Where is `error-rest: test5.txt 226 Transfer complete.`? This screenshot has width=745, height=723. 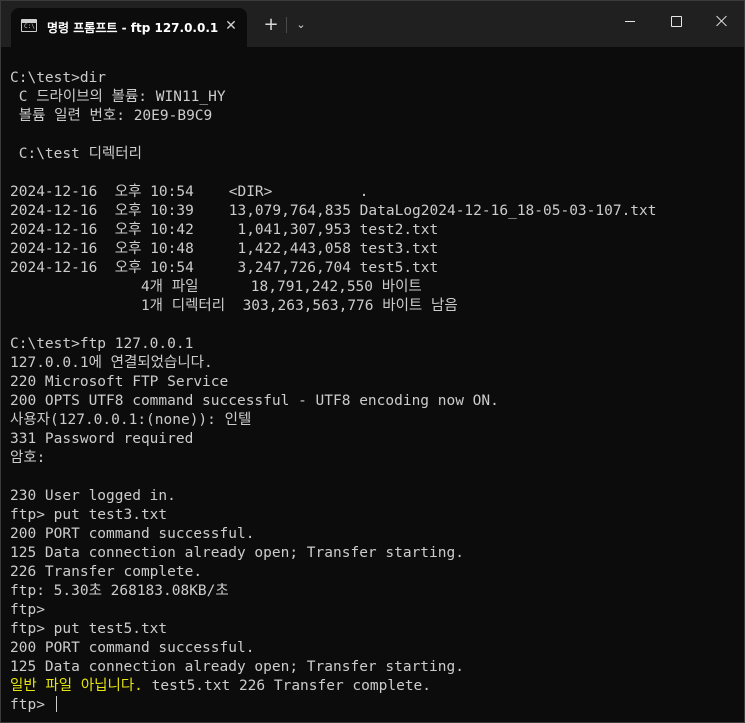
error-rest: test5.txt 226 Transfer complete. is located at coordinates (287, 686).